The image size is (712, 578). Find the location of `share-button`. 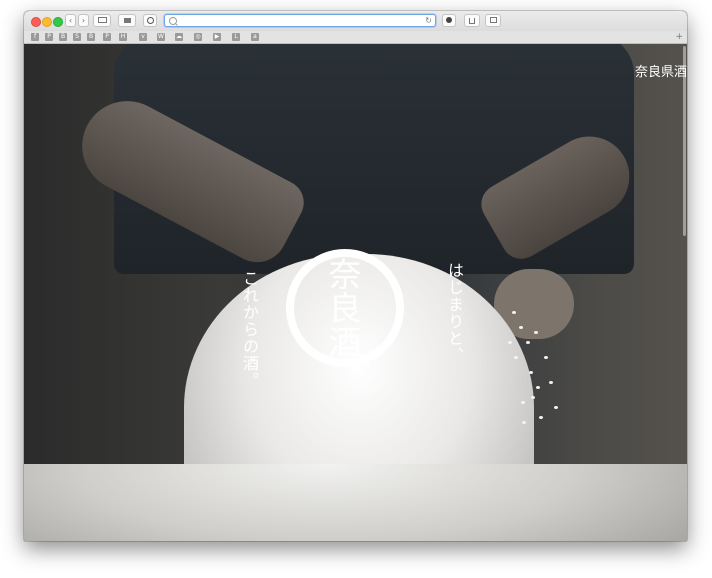

share-button is located at coordinates (472, 20).